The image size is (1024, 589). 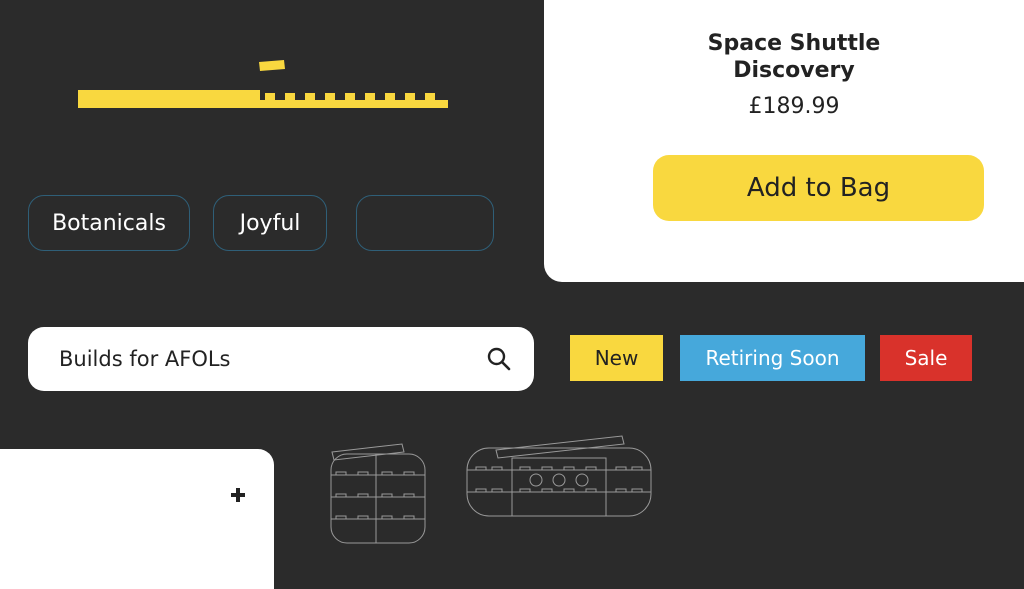 What do you see at coordinates (109, 223) in the screenshot?
I see `pill-botanicals: Botanicals` at bounding box center [109, 223].